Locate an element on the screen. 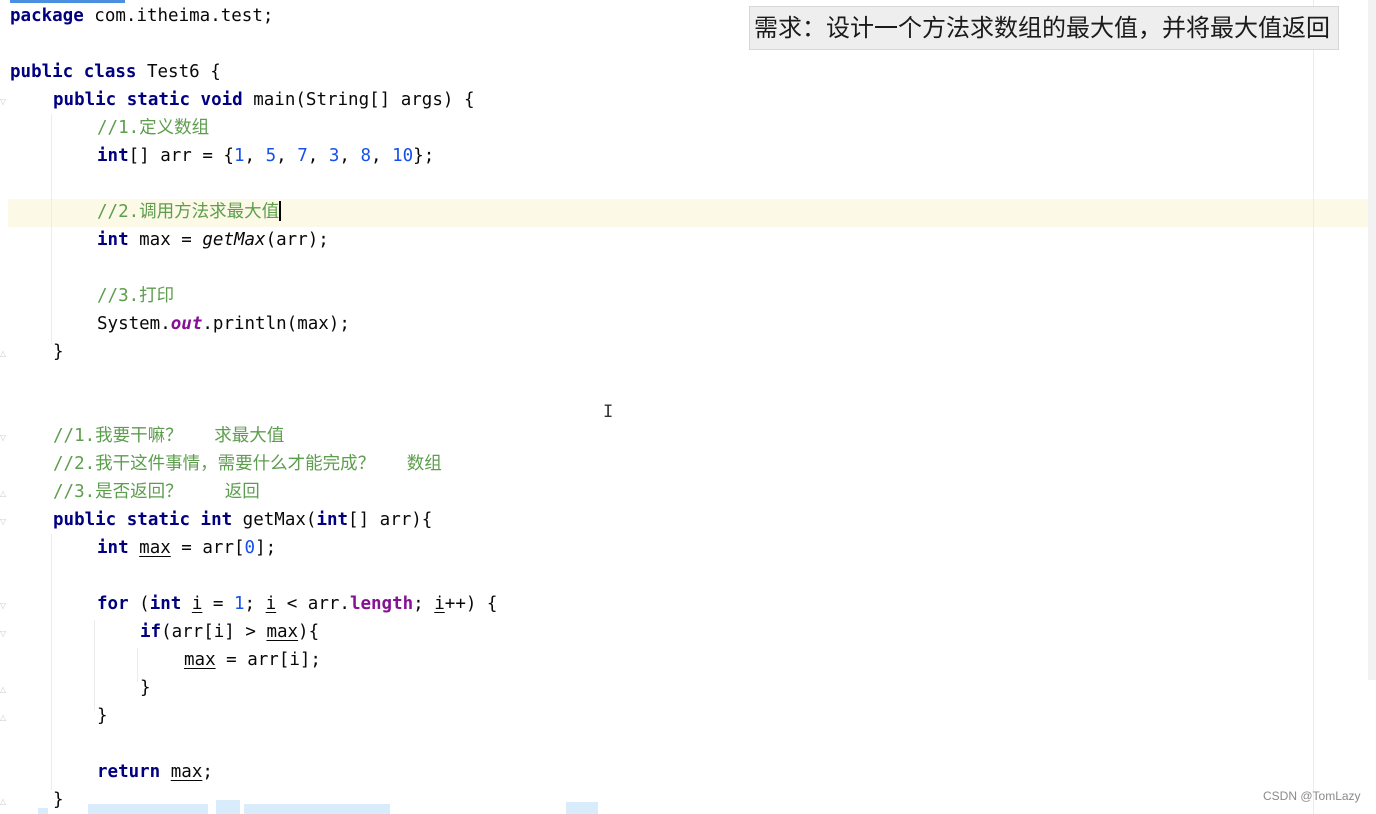 The image size is (1376, 814). code-line-return: return max; is located at coordinates (155, 772).